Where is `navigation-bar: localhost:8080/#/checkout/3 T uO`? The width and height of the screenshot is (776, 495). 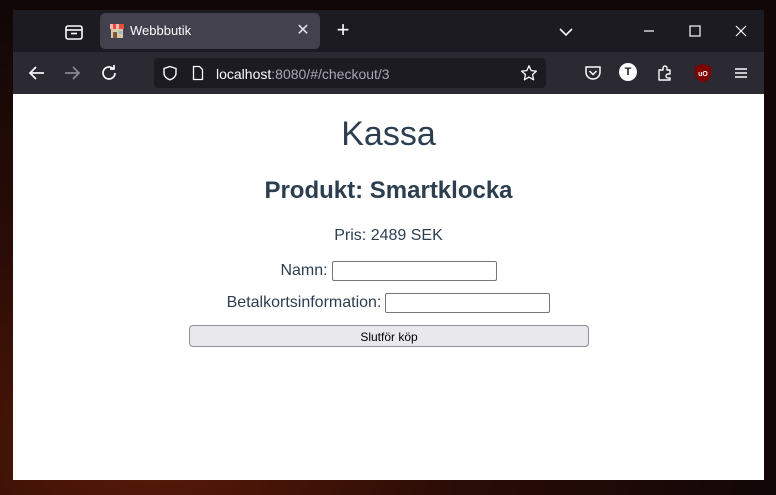 navigation-bar: localhost:8080/#/checkout/3 T uO is located at coordinates (388, 73).